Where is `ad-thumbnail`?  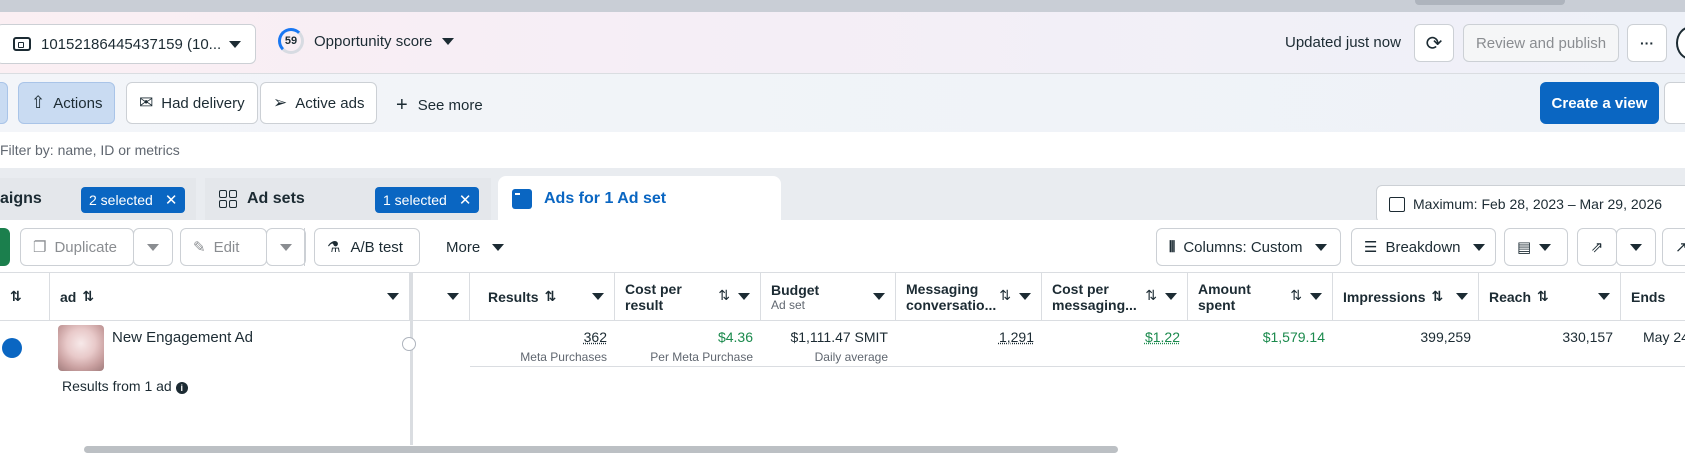 ad-thumbnail is located at coordinates (81, 348).